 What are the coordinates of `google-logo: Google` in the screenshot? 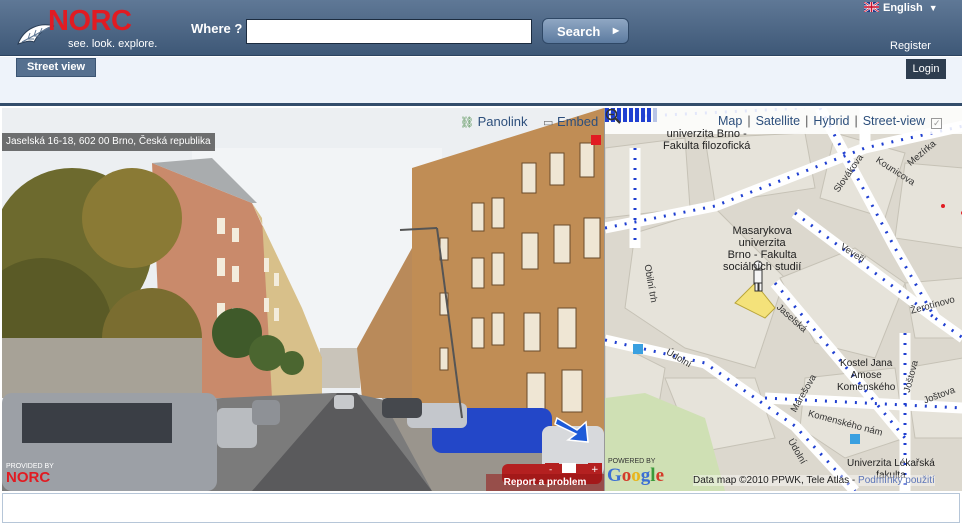 It's located at (635, 476).